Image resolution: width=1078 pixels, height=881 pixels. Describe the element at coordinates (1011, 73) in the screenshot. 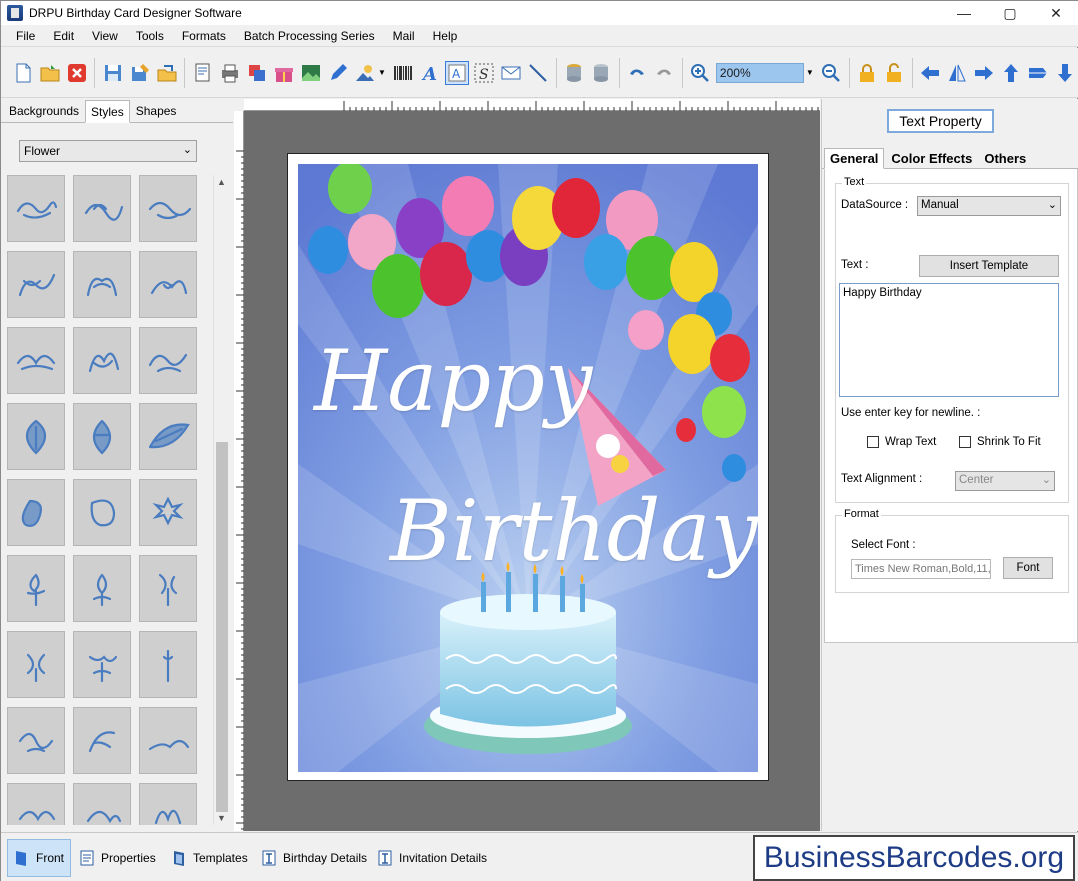

I see `arrow-up-icon` at that location.